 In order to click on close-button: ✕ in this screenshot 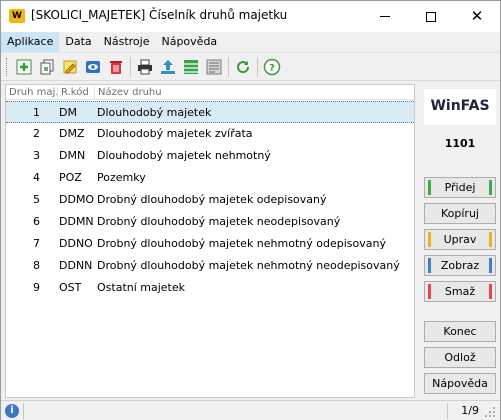, I will do `click(477, 16)`.